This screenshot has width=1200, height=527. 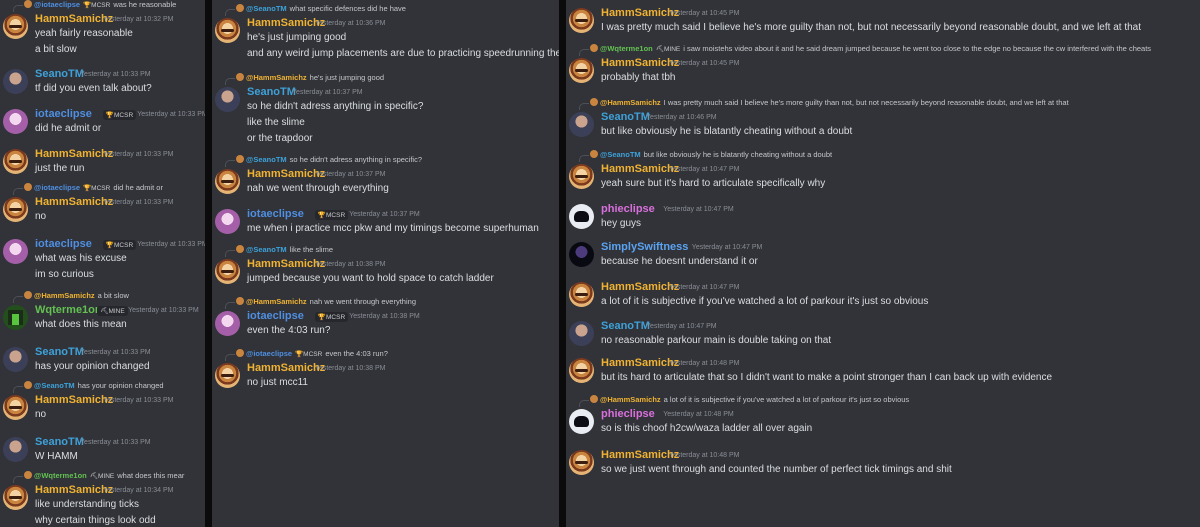 I want to click on reply-preview: @iotaeclipse 🏆MCSR was he reasonable, so click(x=100, y=4).